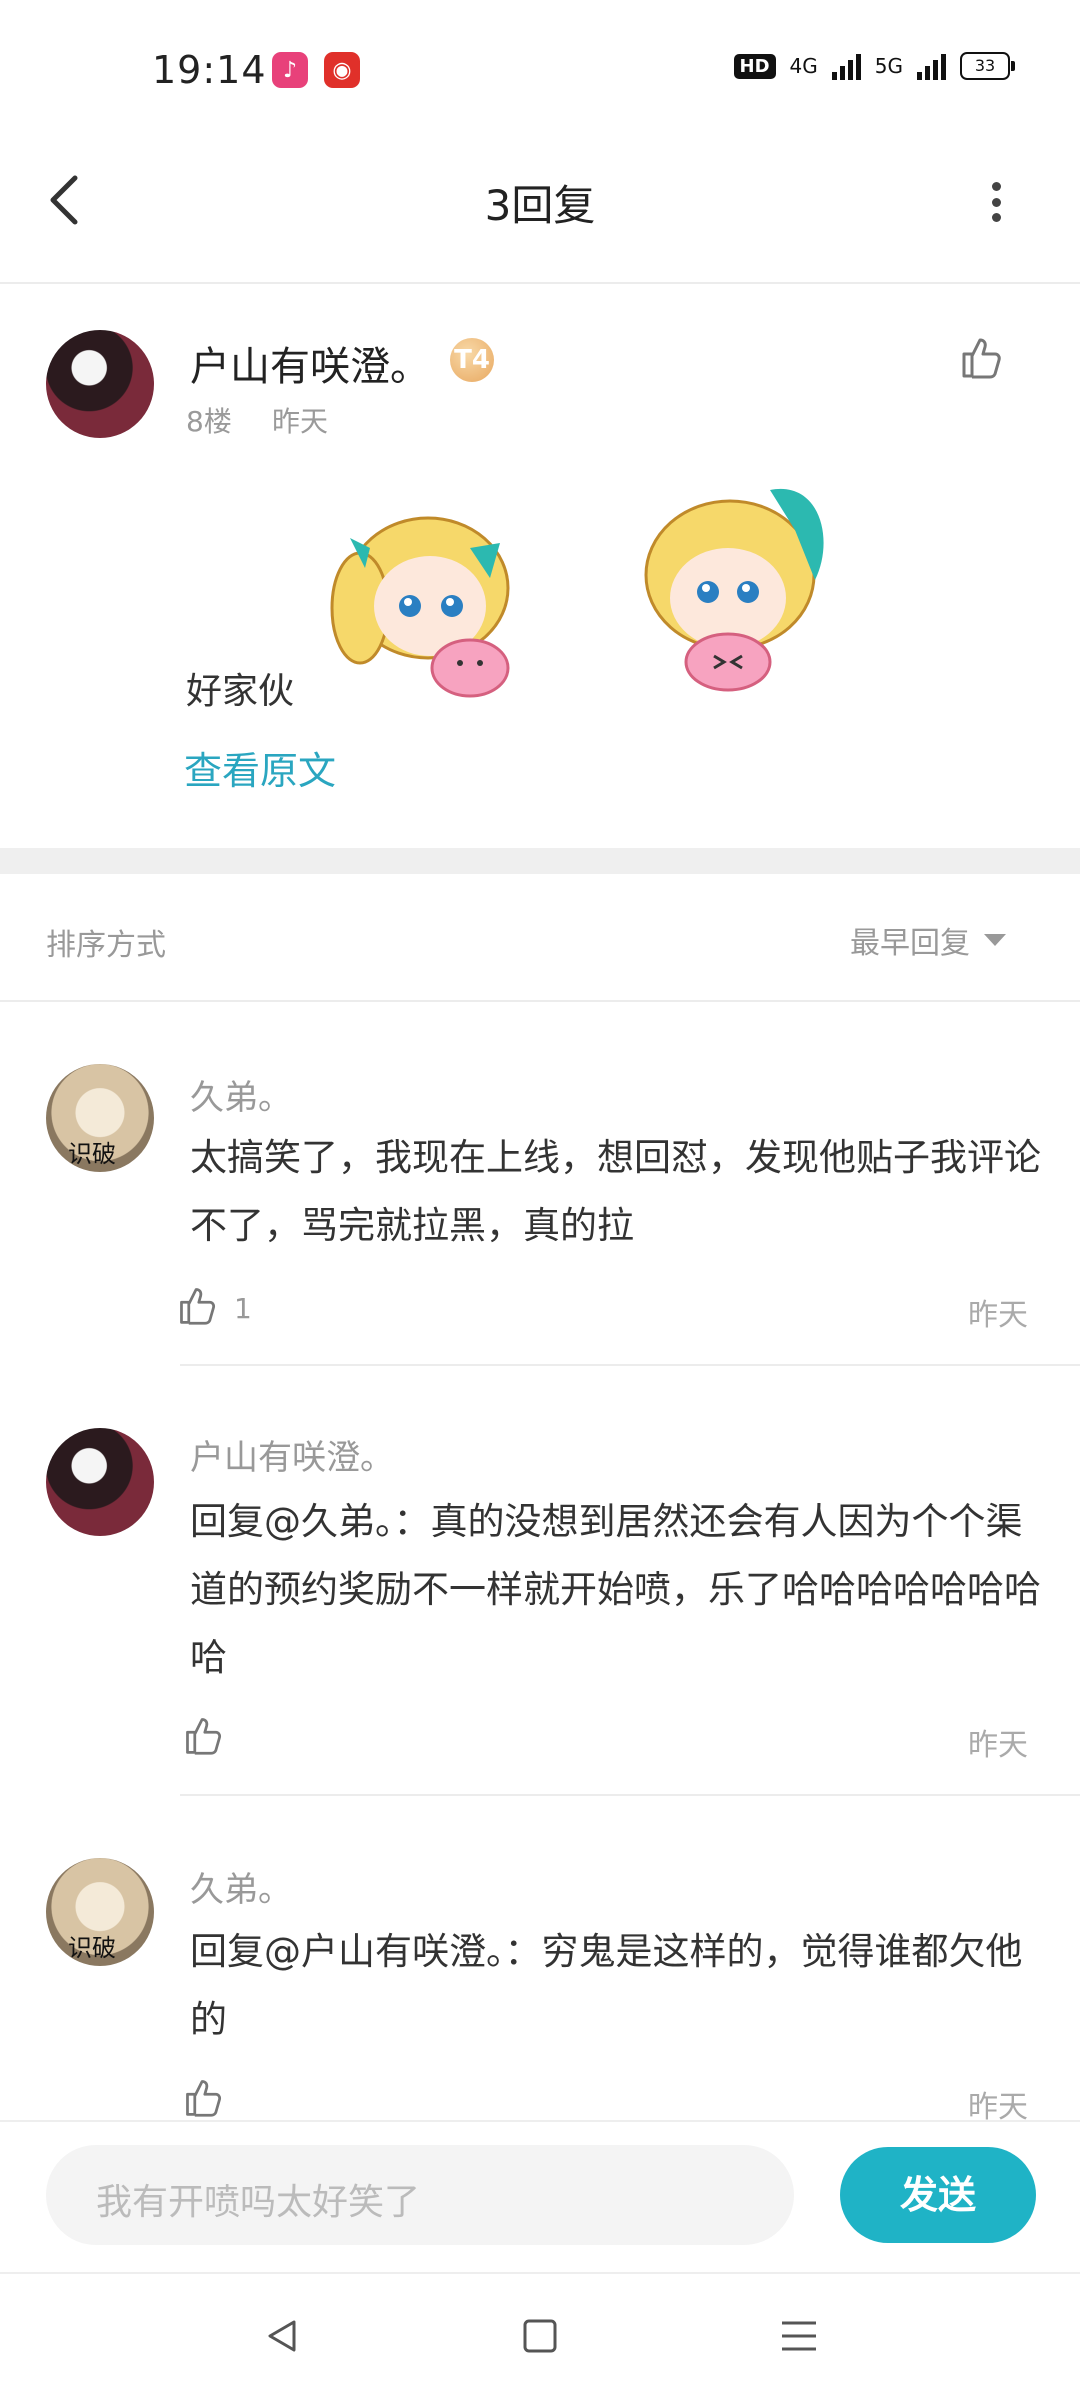 This screenshot has height=2402, width=1080. I want to click on comment-avatar, so click(100, 1482).